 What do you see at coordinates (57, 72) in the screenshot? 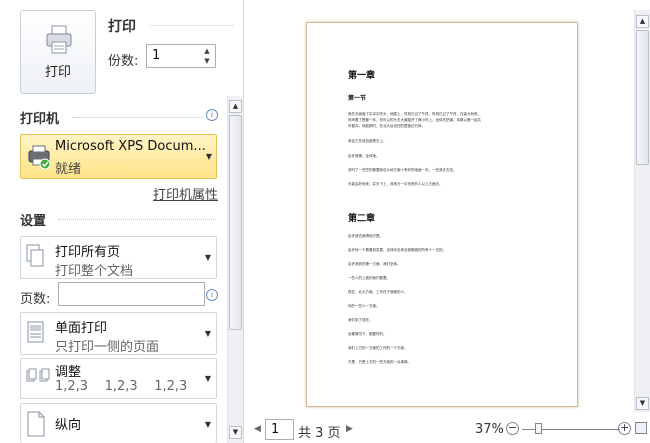
I see `print-button-label: 打印` at bounding box center [57, 72].